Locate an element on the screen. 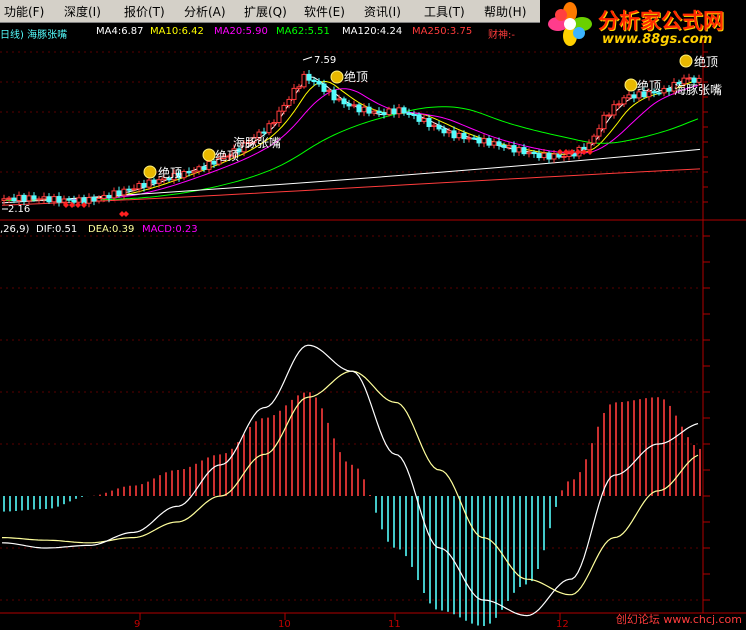  x-axis-label: 9 is located at coordinates (137, 624).